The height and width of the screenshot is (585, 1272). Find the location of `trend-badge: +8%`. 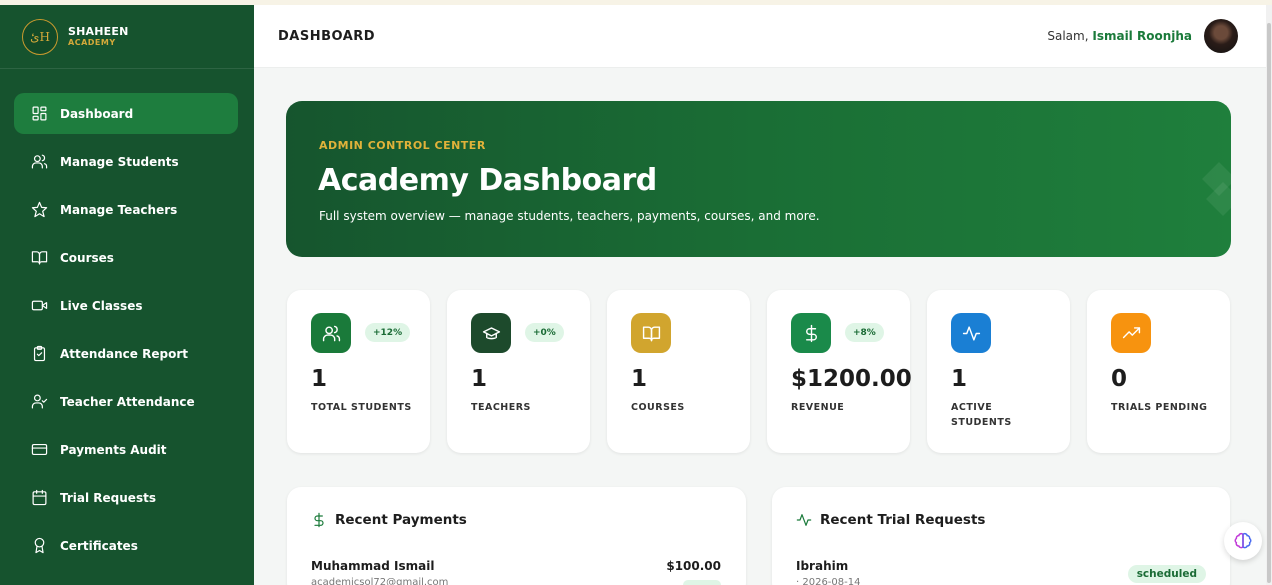

trend-badge: +8% is located at coordinates (864, 332).